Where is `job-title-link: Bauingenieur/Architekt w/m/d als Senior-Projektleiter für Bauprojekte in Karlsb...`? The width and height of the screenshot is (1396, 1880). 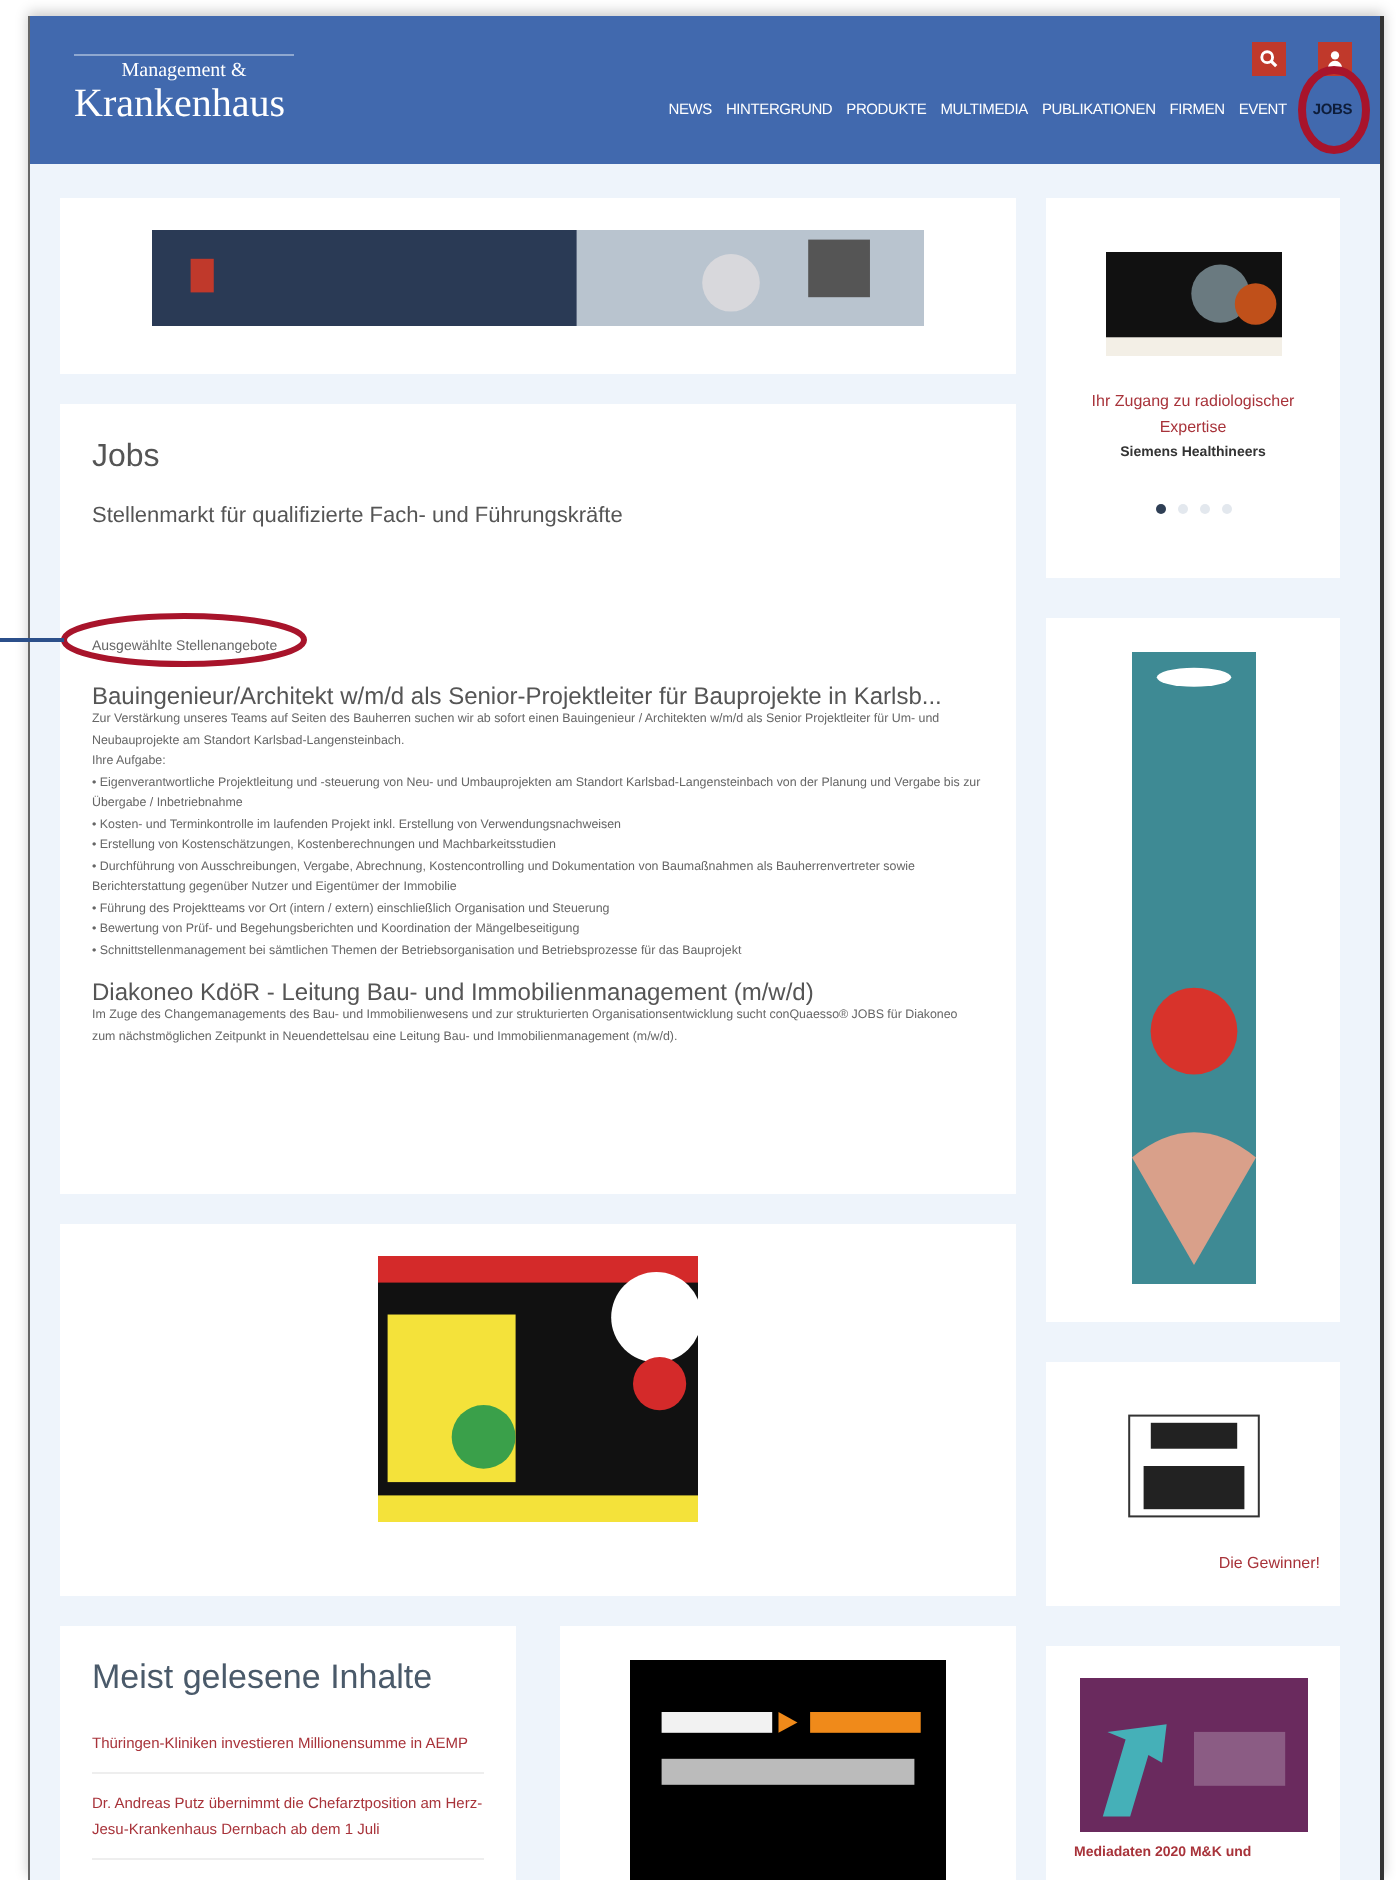 job-title-link: Bauingenieur/Architekt w/m/d als Senior-Projektleiter für Bauprojekte in Karlsb... is located at coordinates (538, 696).